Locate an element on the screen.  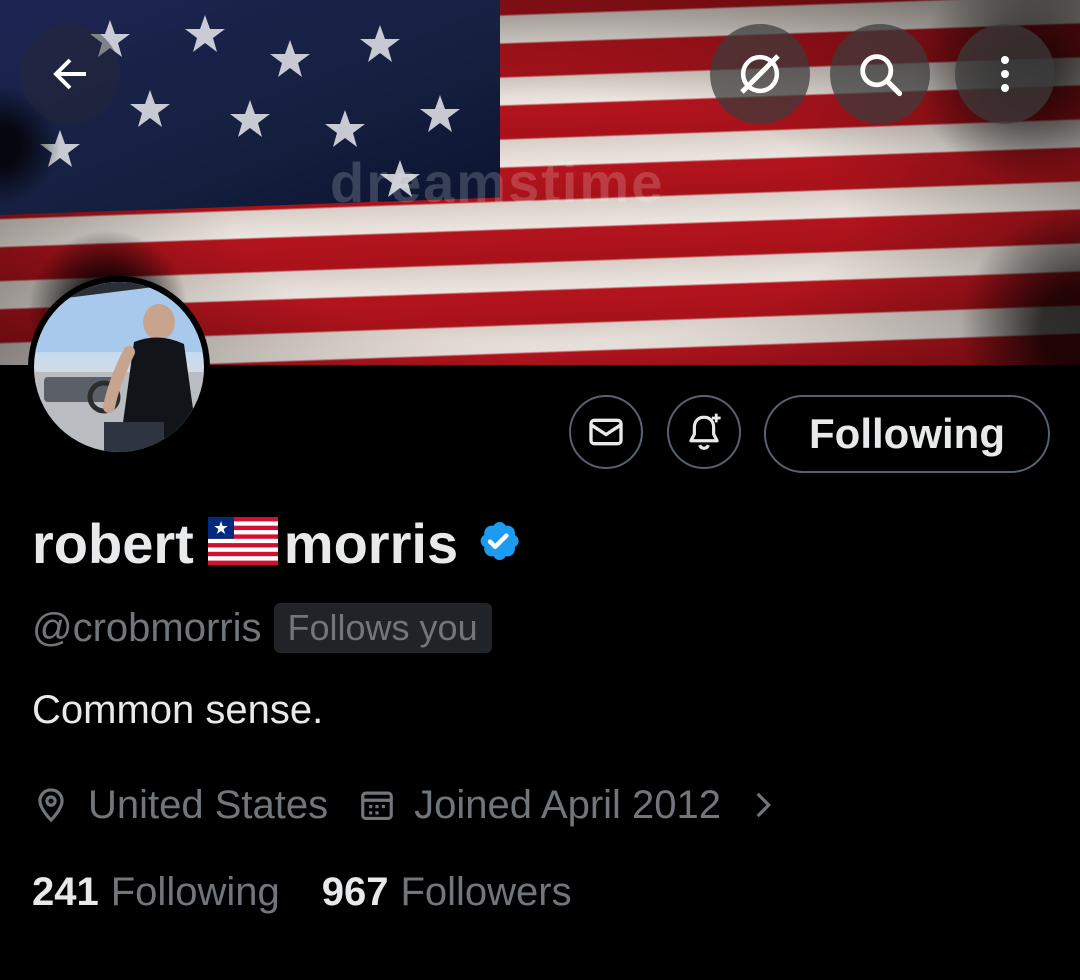
chevron-right-icon is located at coordinates (764, 805).